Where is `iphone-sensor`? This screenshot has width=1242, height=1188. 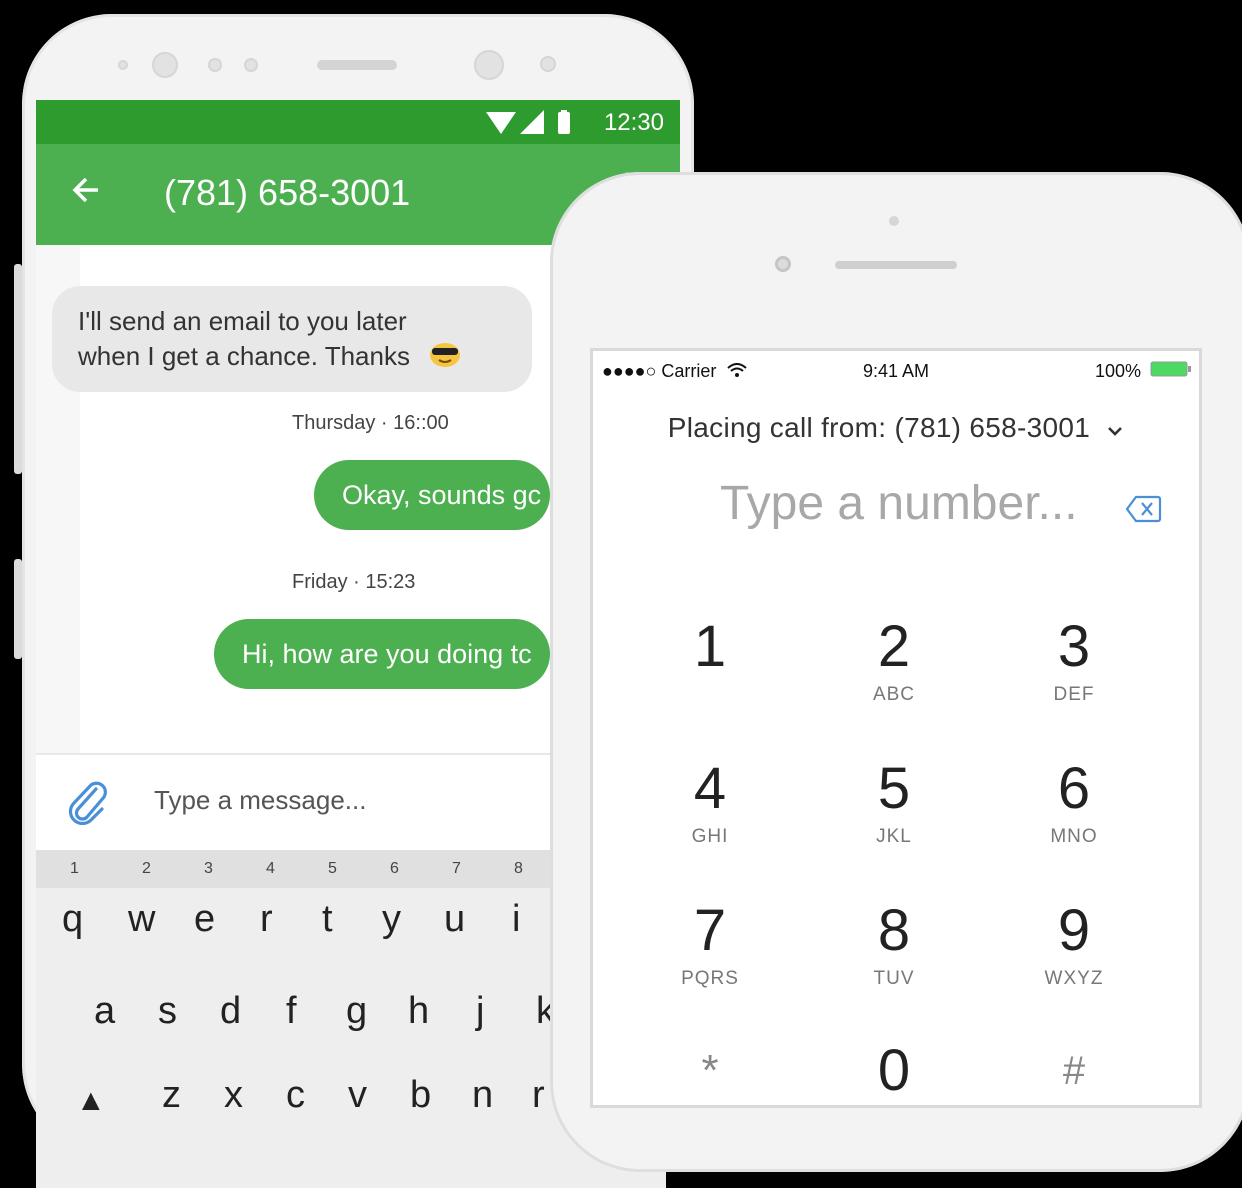 iphone-sensor is located at coordinates (894, 221).